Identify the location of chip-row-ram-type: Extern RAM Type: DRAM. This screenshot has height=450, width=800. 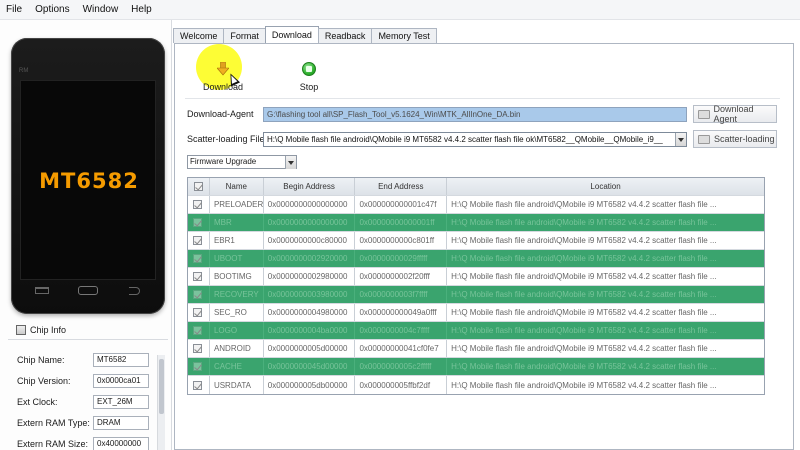
(92, 423).